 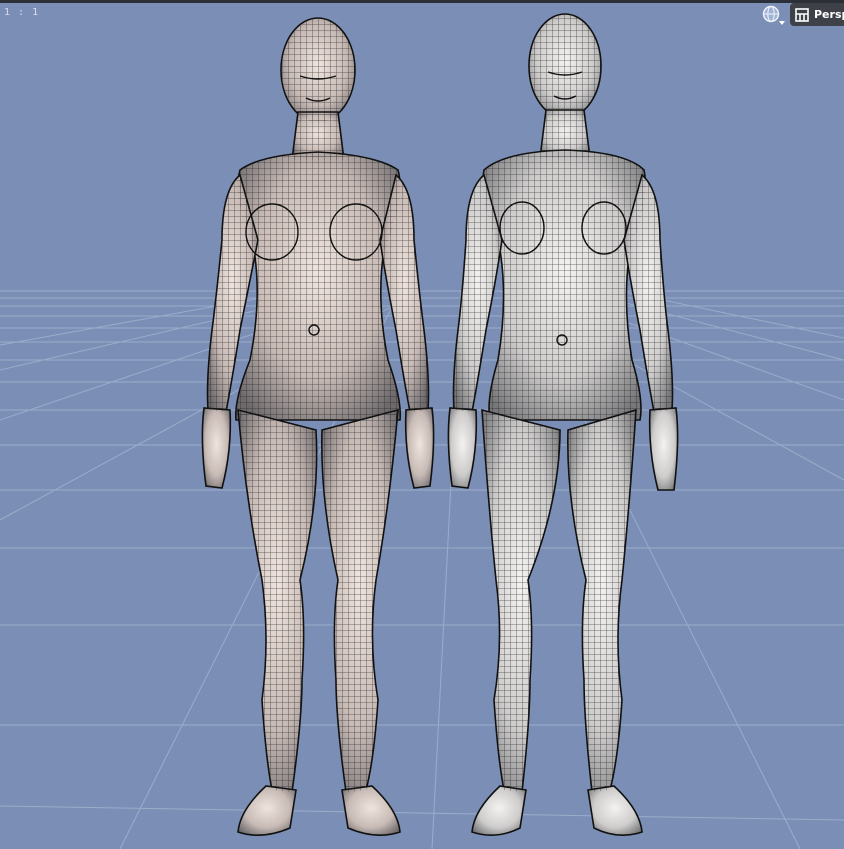 I want to click on aspect-ratio-label: 1, so click(x=22, y=12).